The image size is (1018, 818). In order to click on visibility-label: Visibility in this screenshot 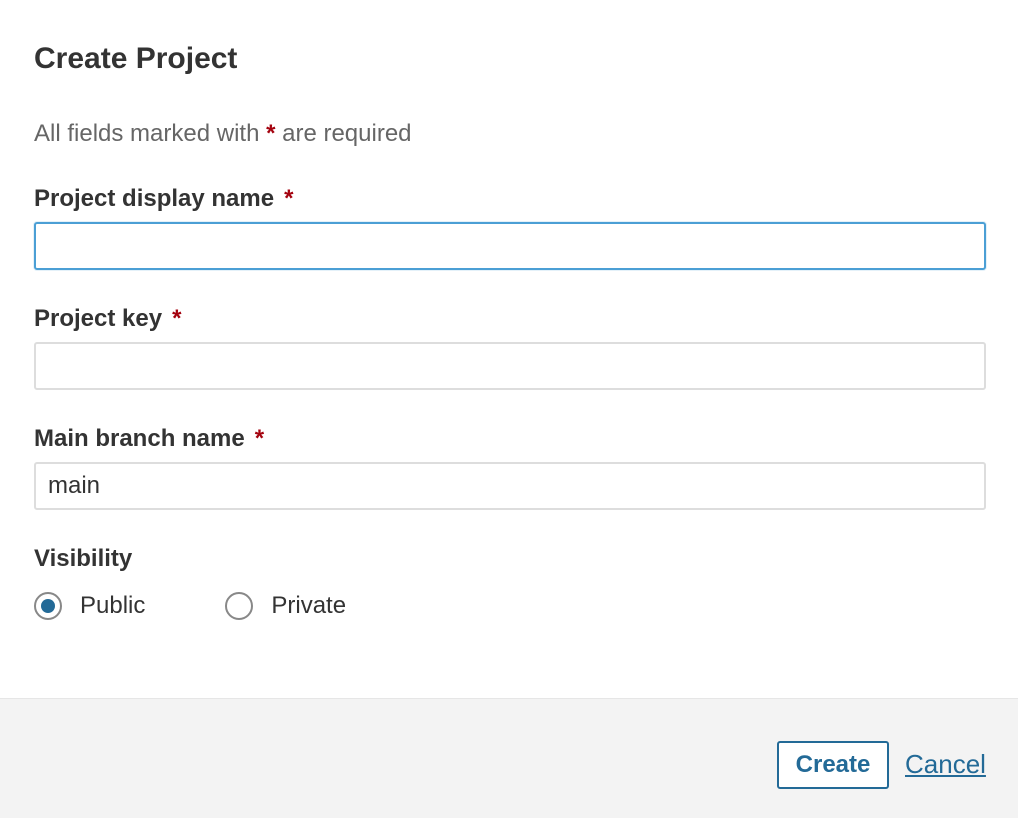, I will do `click(83, 558)`.